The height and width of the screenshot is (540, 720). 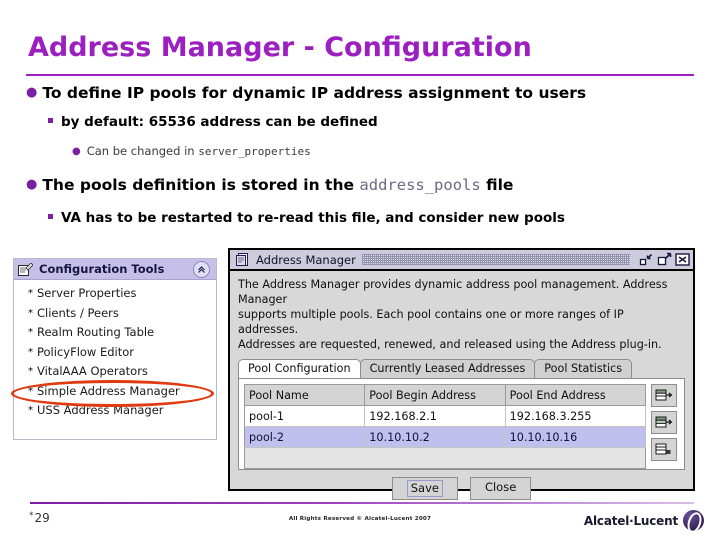 I want to click on close-button: Close, so click(x=500, y=488).